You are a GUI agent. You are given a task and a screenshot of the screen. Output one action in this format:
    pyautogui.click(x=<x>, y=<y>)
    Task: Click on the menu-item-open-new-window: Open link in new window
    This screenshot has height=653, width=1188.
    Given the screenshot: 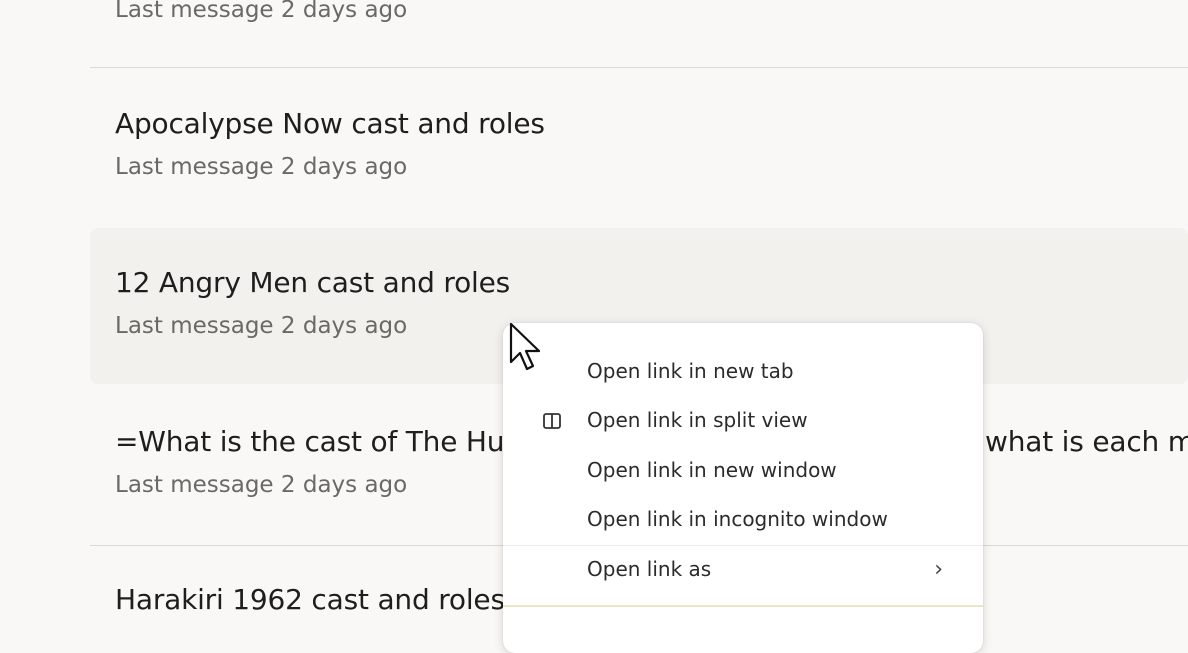 What is the action you would take?
    pyautogui.click(x=743, y=471)
    